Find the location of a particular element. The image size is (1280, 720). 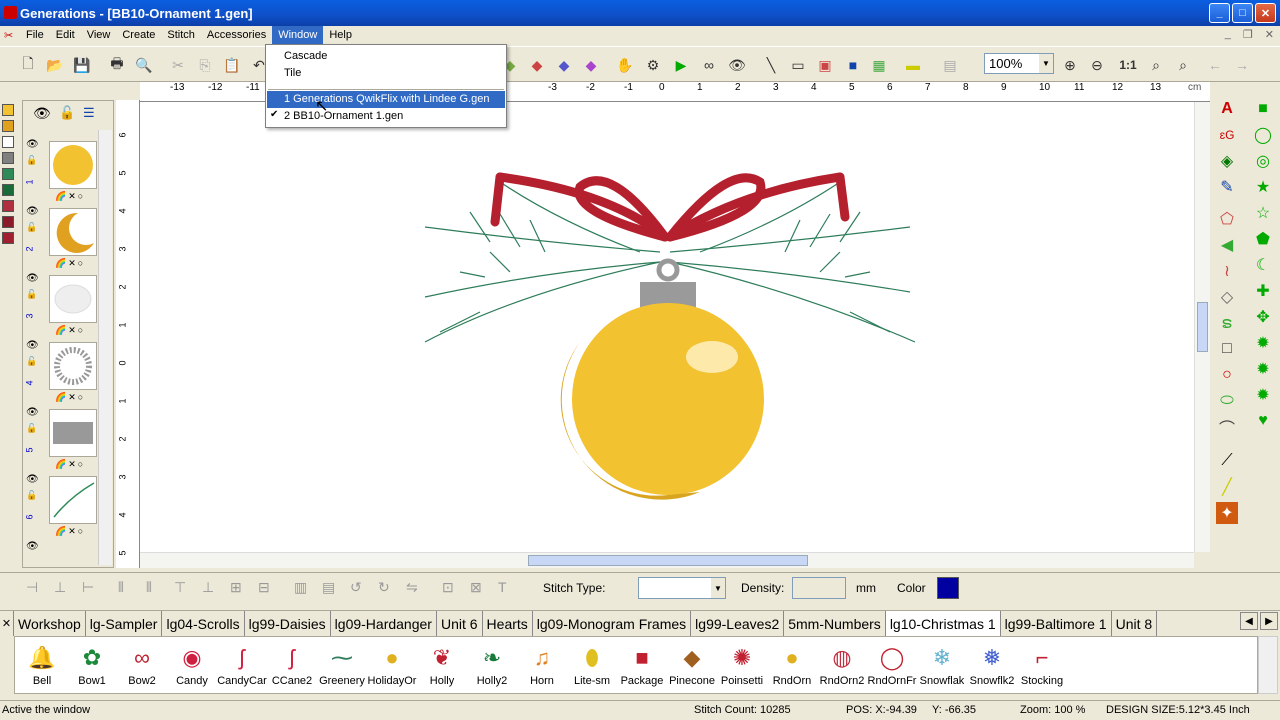

circle-tool-icon: ○ is located at coordinates (1227, 375).